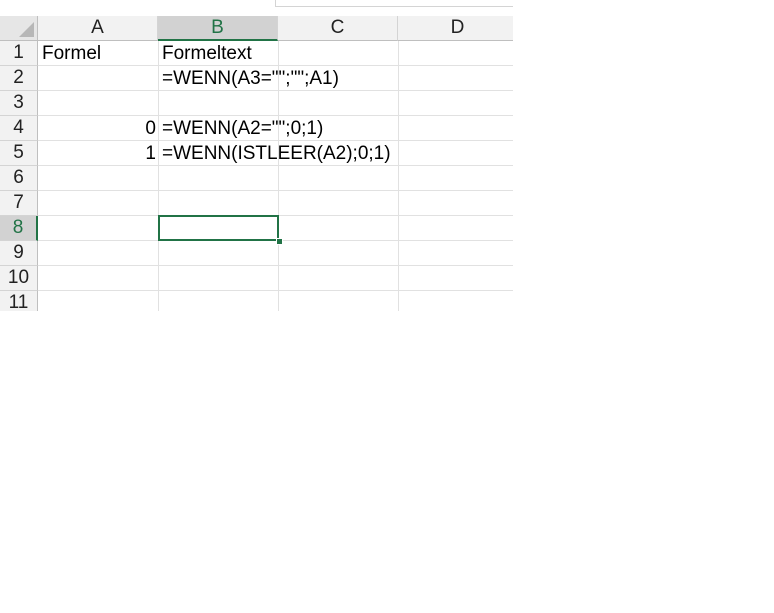  Describe the element at coordinates (19, 253) in the screenshot. I see `row-header-9: 9` at that location.